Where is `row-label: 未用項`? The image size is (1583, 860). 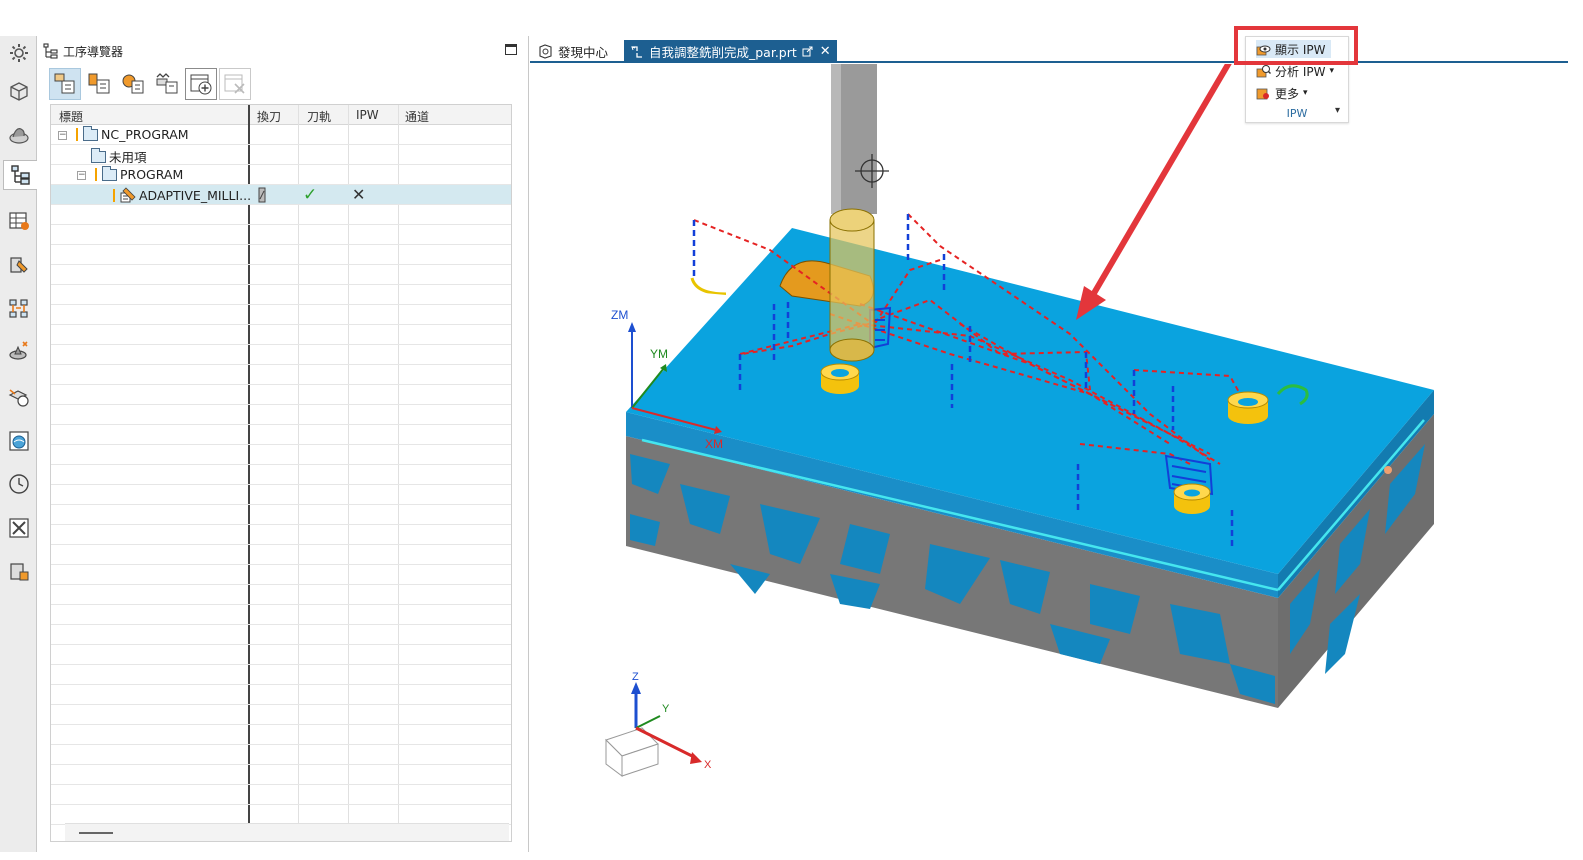
row-label: 未用項 is located at coordinates (128, 157).